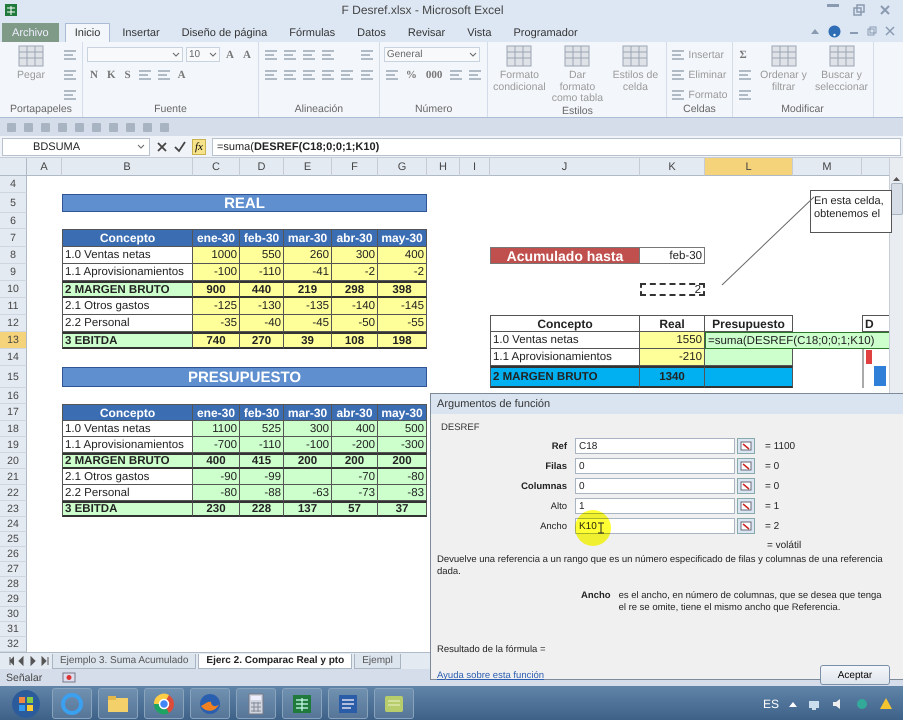 This screenshot has width=903, height=720. What do you see at coordinates (13, 554) in the screenshot?
I see `row-header: 26` at bounding box center [13, 554].